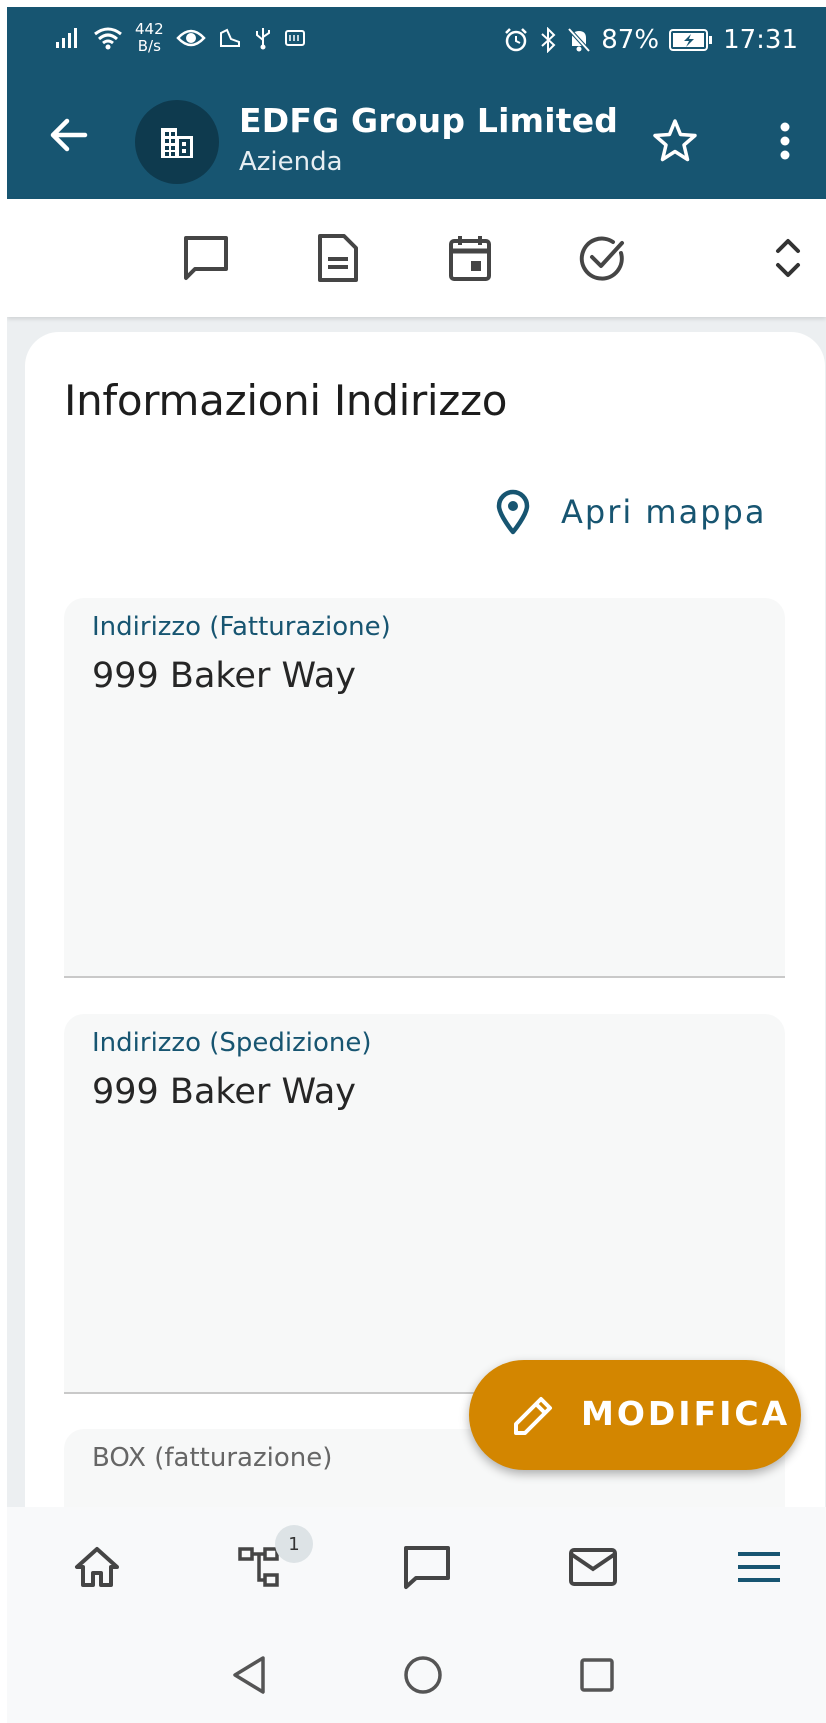 This screenshot has width=826, height=1723. Describe the element at coordinates (241, 627) in the screenshot. I see `field-label: Indirizzo (Fatturazione)` at that location.